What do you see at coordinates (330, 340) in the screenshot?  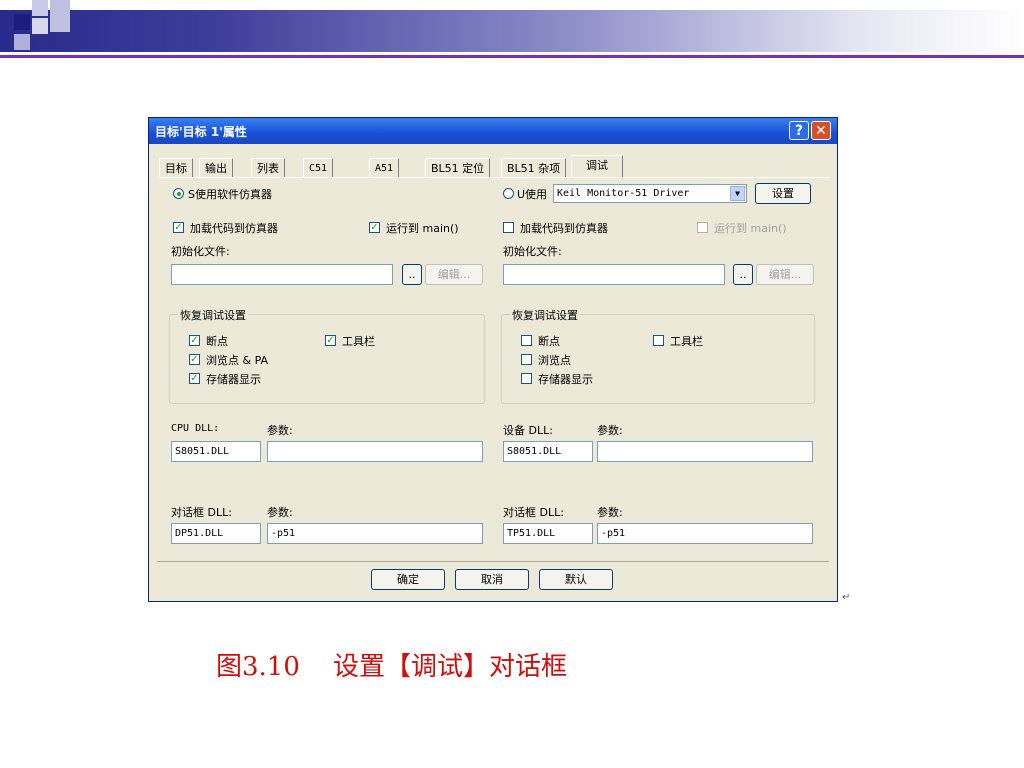 I see `restore-toolbar-checkbox: ✓` at bounding box center [330, 340].